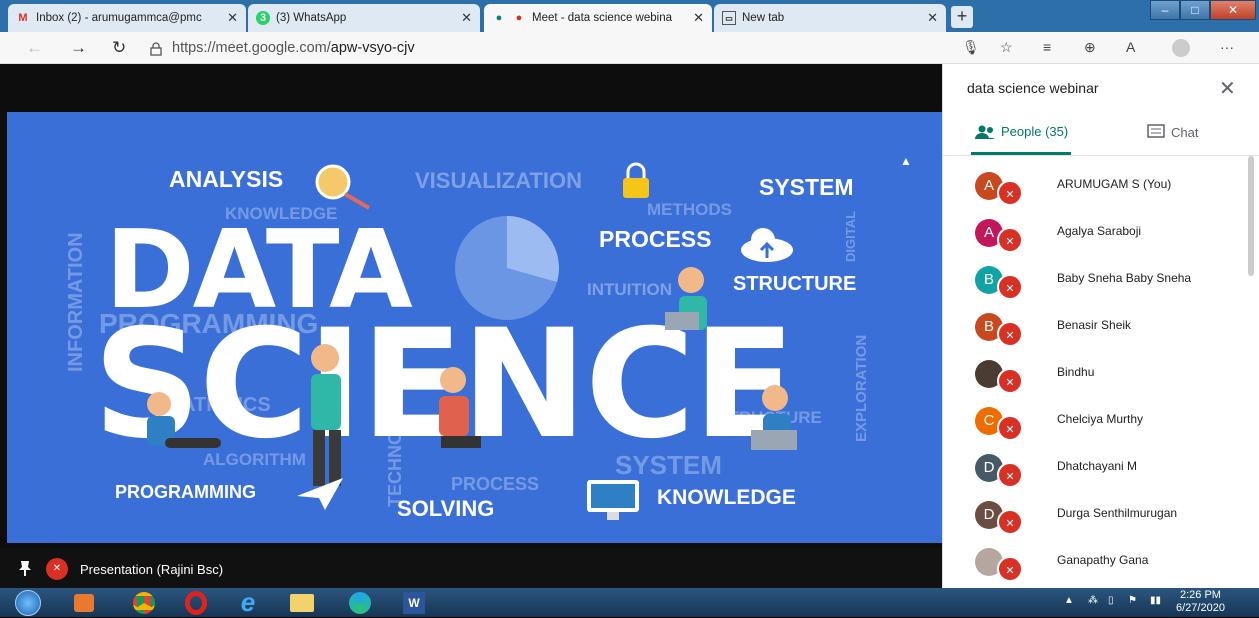  Describe the element at coordinates (311, 18) in the screenshot. I see `tab-label: (3) WhatsApp` at that location.